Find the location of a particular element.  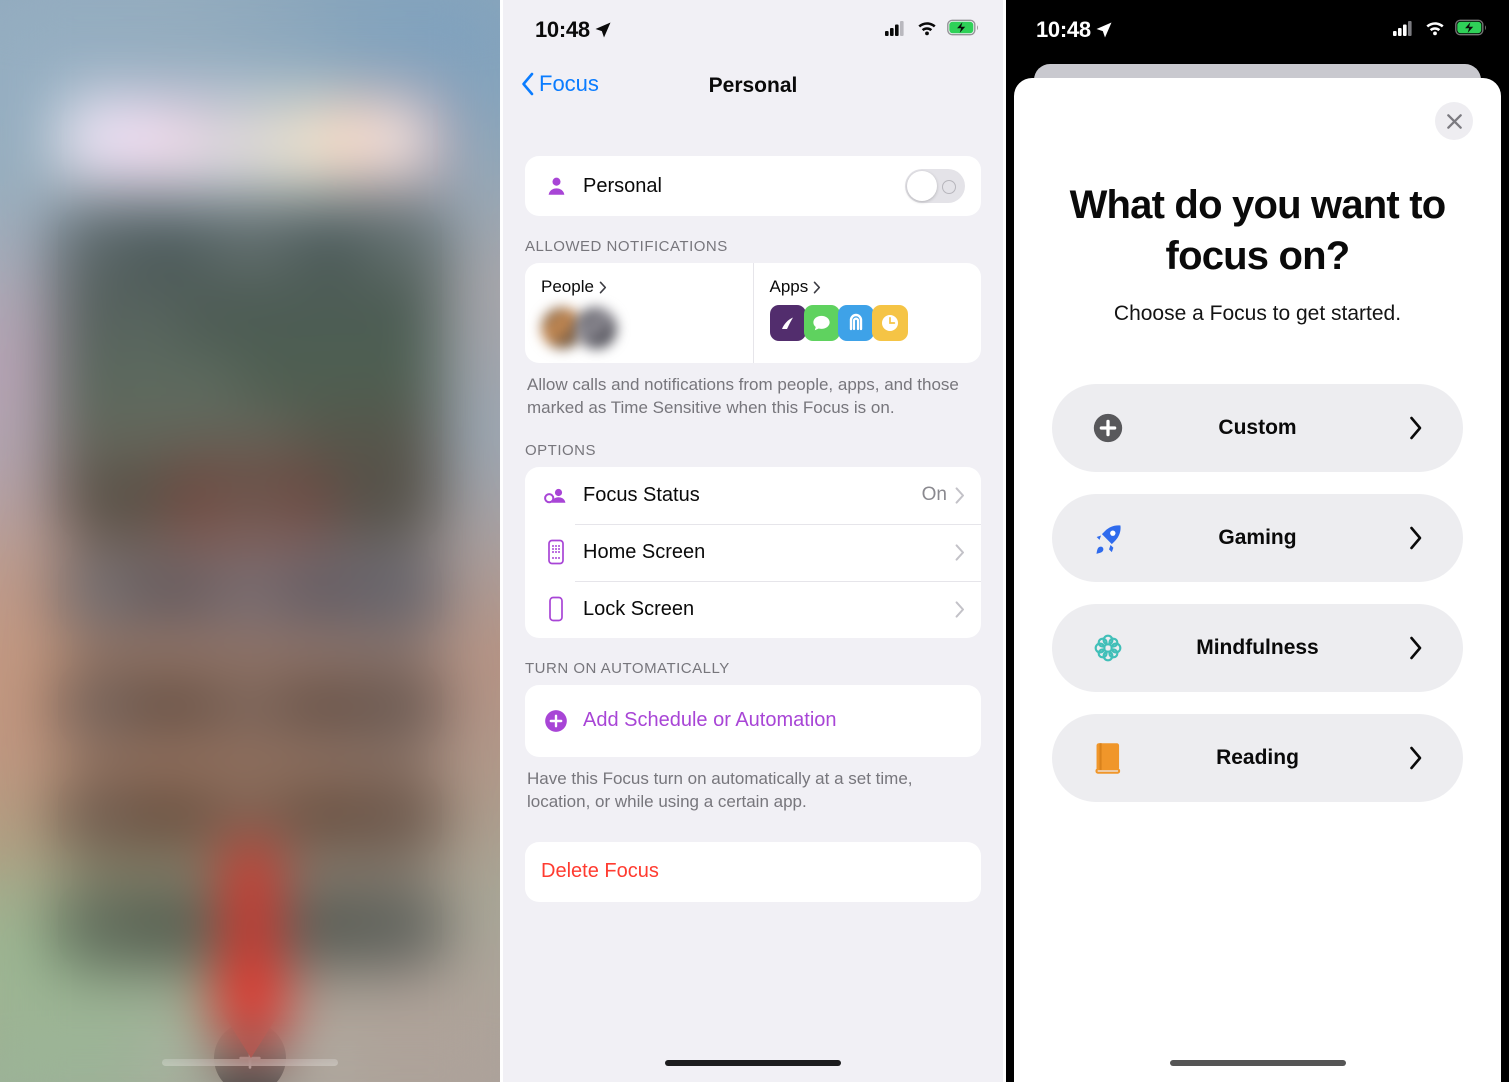

status-bar: 10:48 is located at coordinates (753, 31).